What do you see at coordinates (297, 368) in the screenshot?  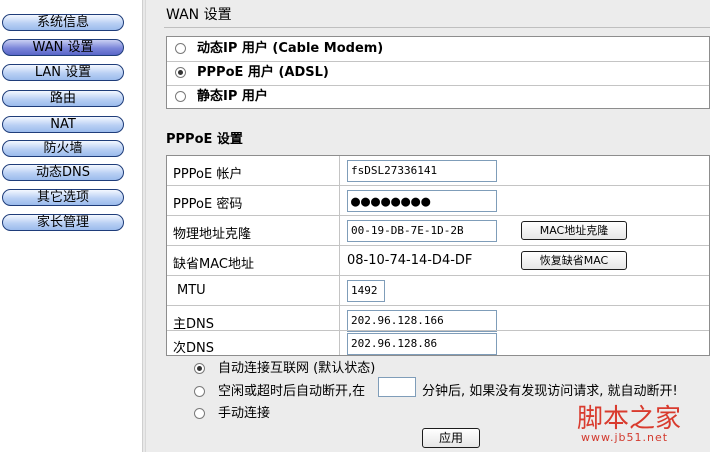 I see `connect-auto-label: 自动连接互联网 (默认状态)` at bounding box center [297, 368].